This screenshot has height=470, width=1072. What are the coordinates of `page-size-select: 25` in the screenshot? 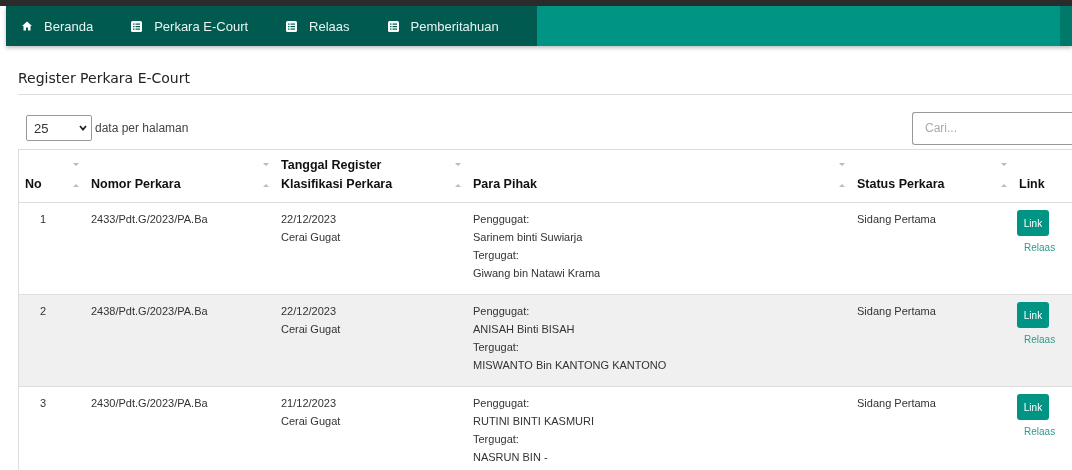 It's located at (59, 128).